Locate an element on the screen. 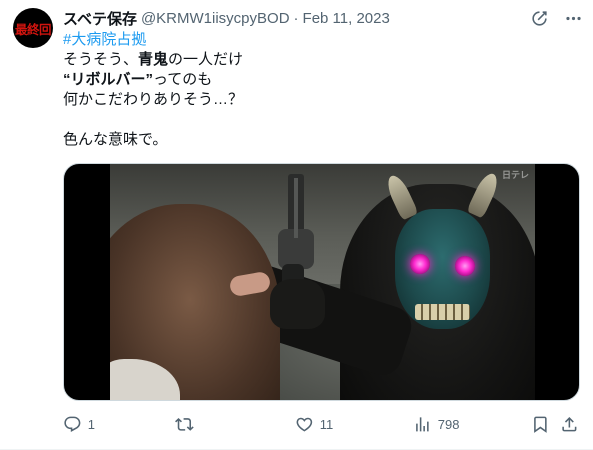 The height and width of the screenshot is (450, 593). tweet-text-segment: ってのも is located at coordinates (183, 79).